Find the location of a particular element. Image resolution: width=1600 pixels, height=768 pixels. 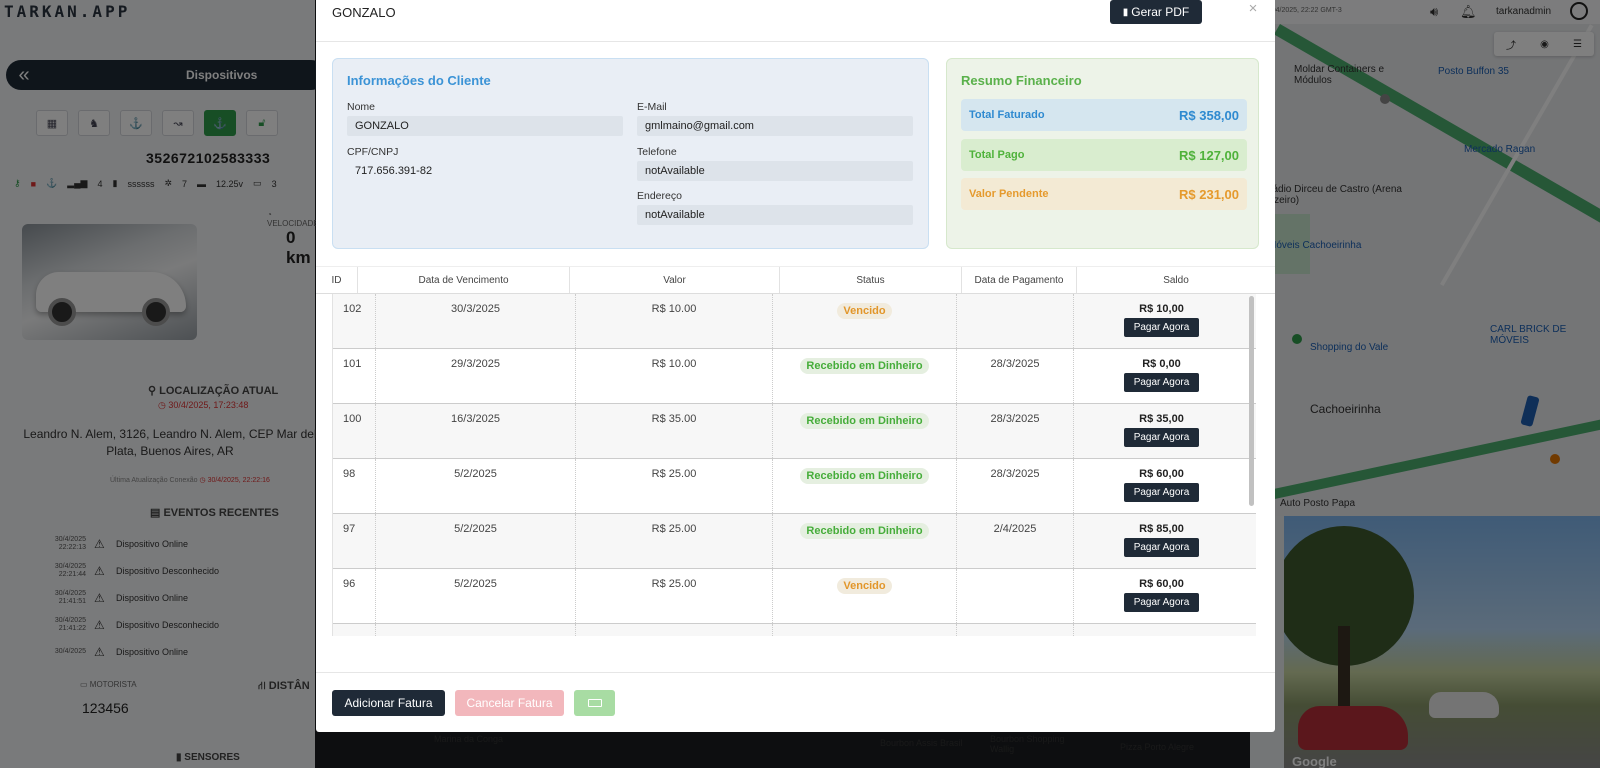

cell-due-date: 29/3/2025 is located at coordinates (476, 376).